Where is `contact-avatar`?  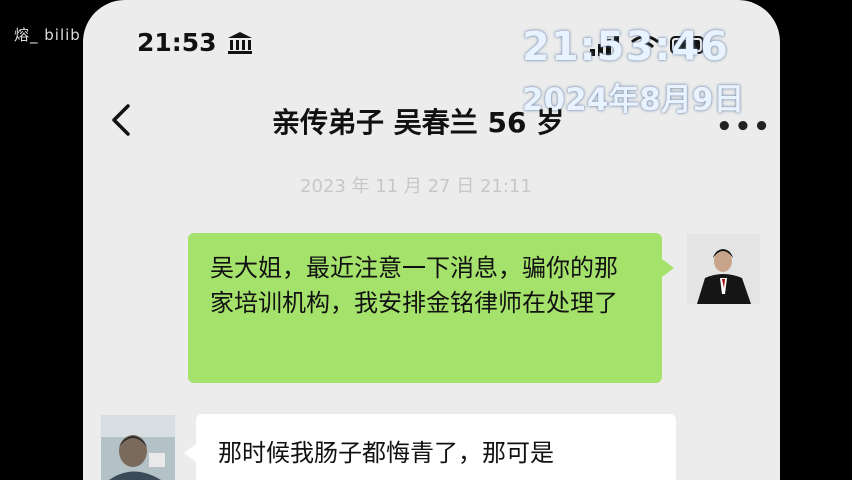 contact-avatar is located at coordinates (138, 447).